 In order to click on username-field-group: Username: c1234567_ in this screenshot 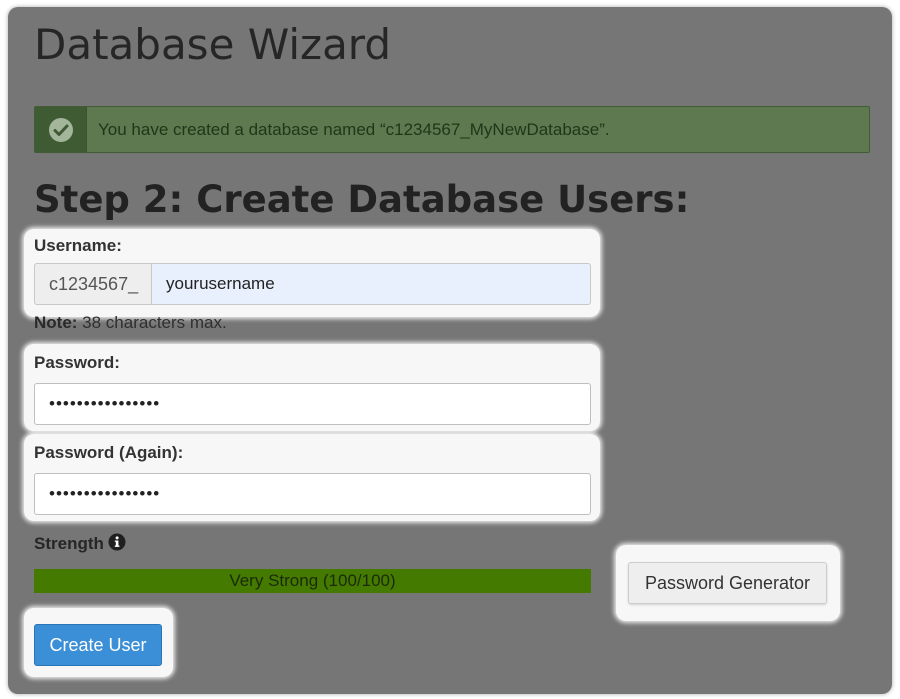, I will do `click(312, 273)`.